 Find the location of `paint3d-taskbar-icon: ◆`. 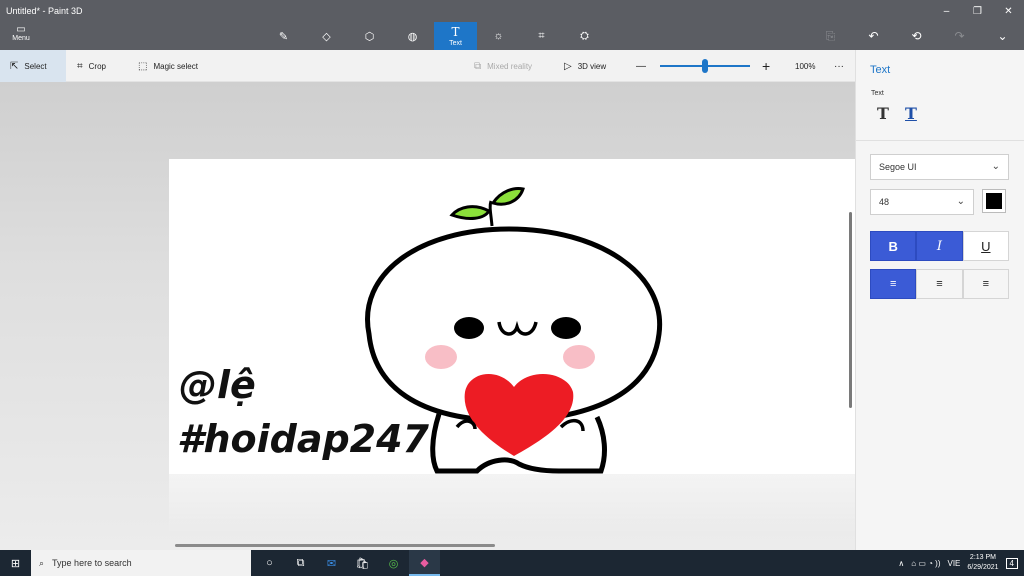

paint3d-taskbar-icon: ◆ is located at coordinates (424, 563).